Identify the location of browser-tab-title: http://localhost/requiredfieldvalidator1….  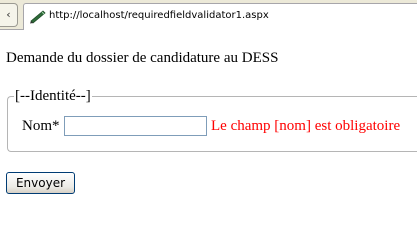
(159, 15).